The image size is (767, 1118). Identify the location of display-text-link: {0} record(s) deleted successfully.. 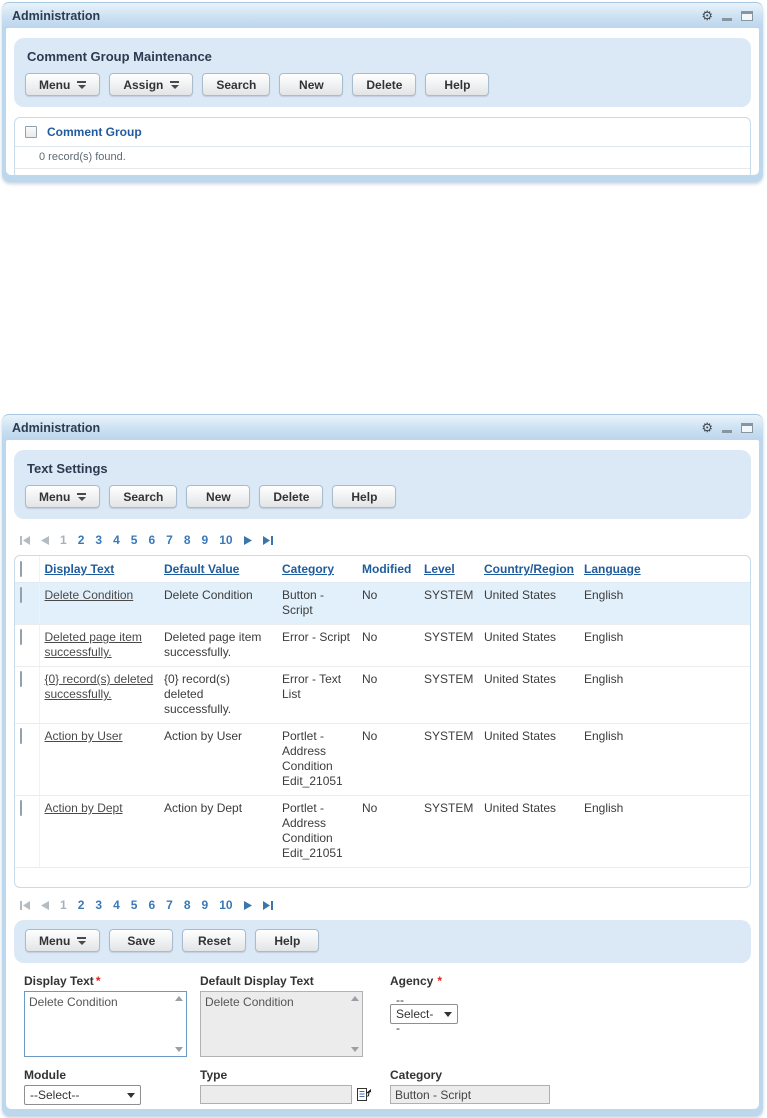
(99, 686).